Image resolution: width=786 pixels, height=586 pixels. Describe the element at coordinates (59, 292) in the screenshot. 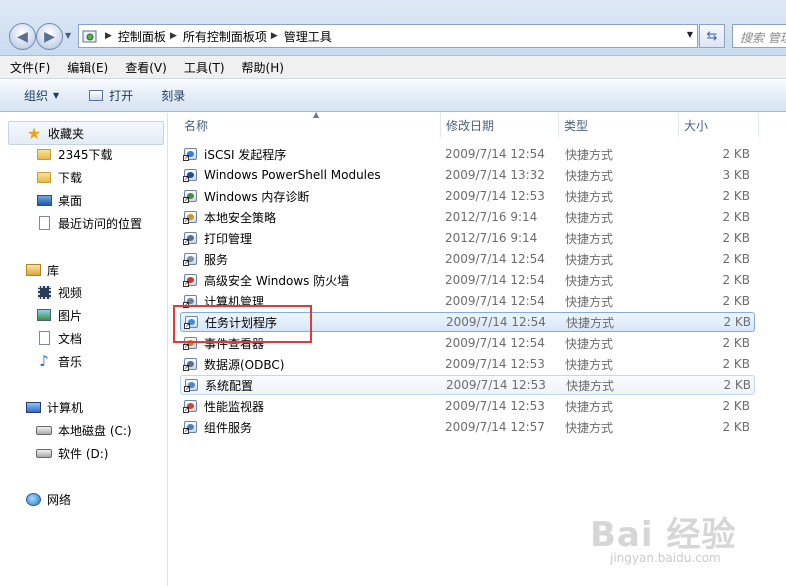

I see `nav-item-videos: 视频` at that location.